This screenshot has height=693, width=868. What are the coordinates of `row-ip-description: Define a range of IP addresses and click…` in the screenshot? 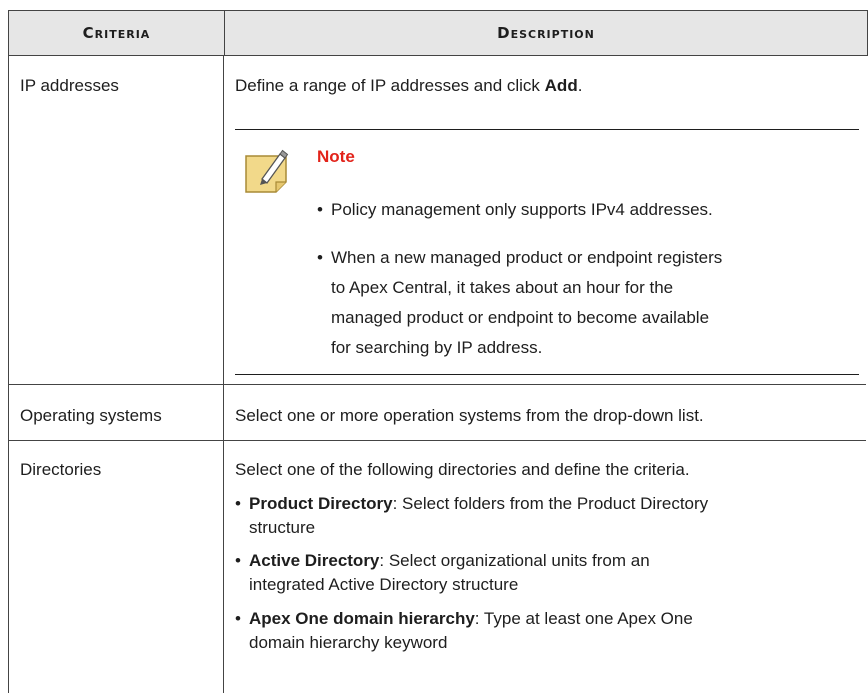 It's located at (409, 85).